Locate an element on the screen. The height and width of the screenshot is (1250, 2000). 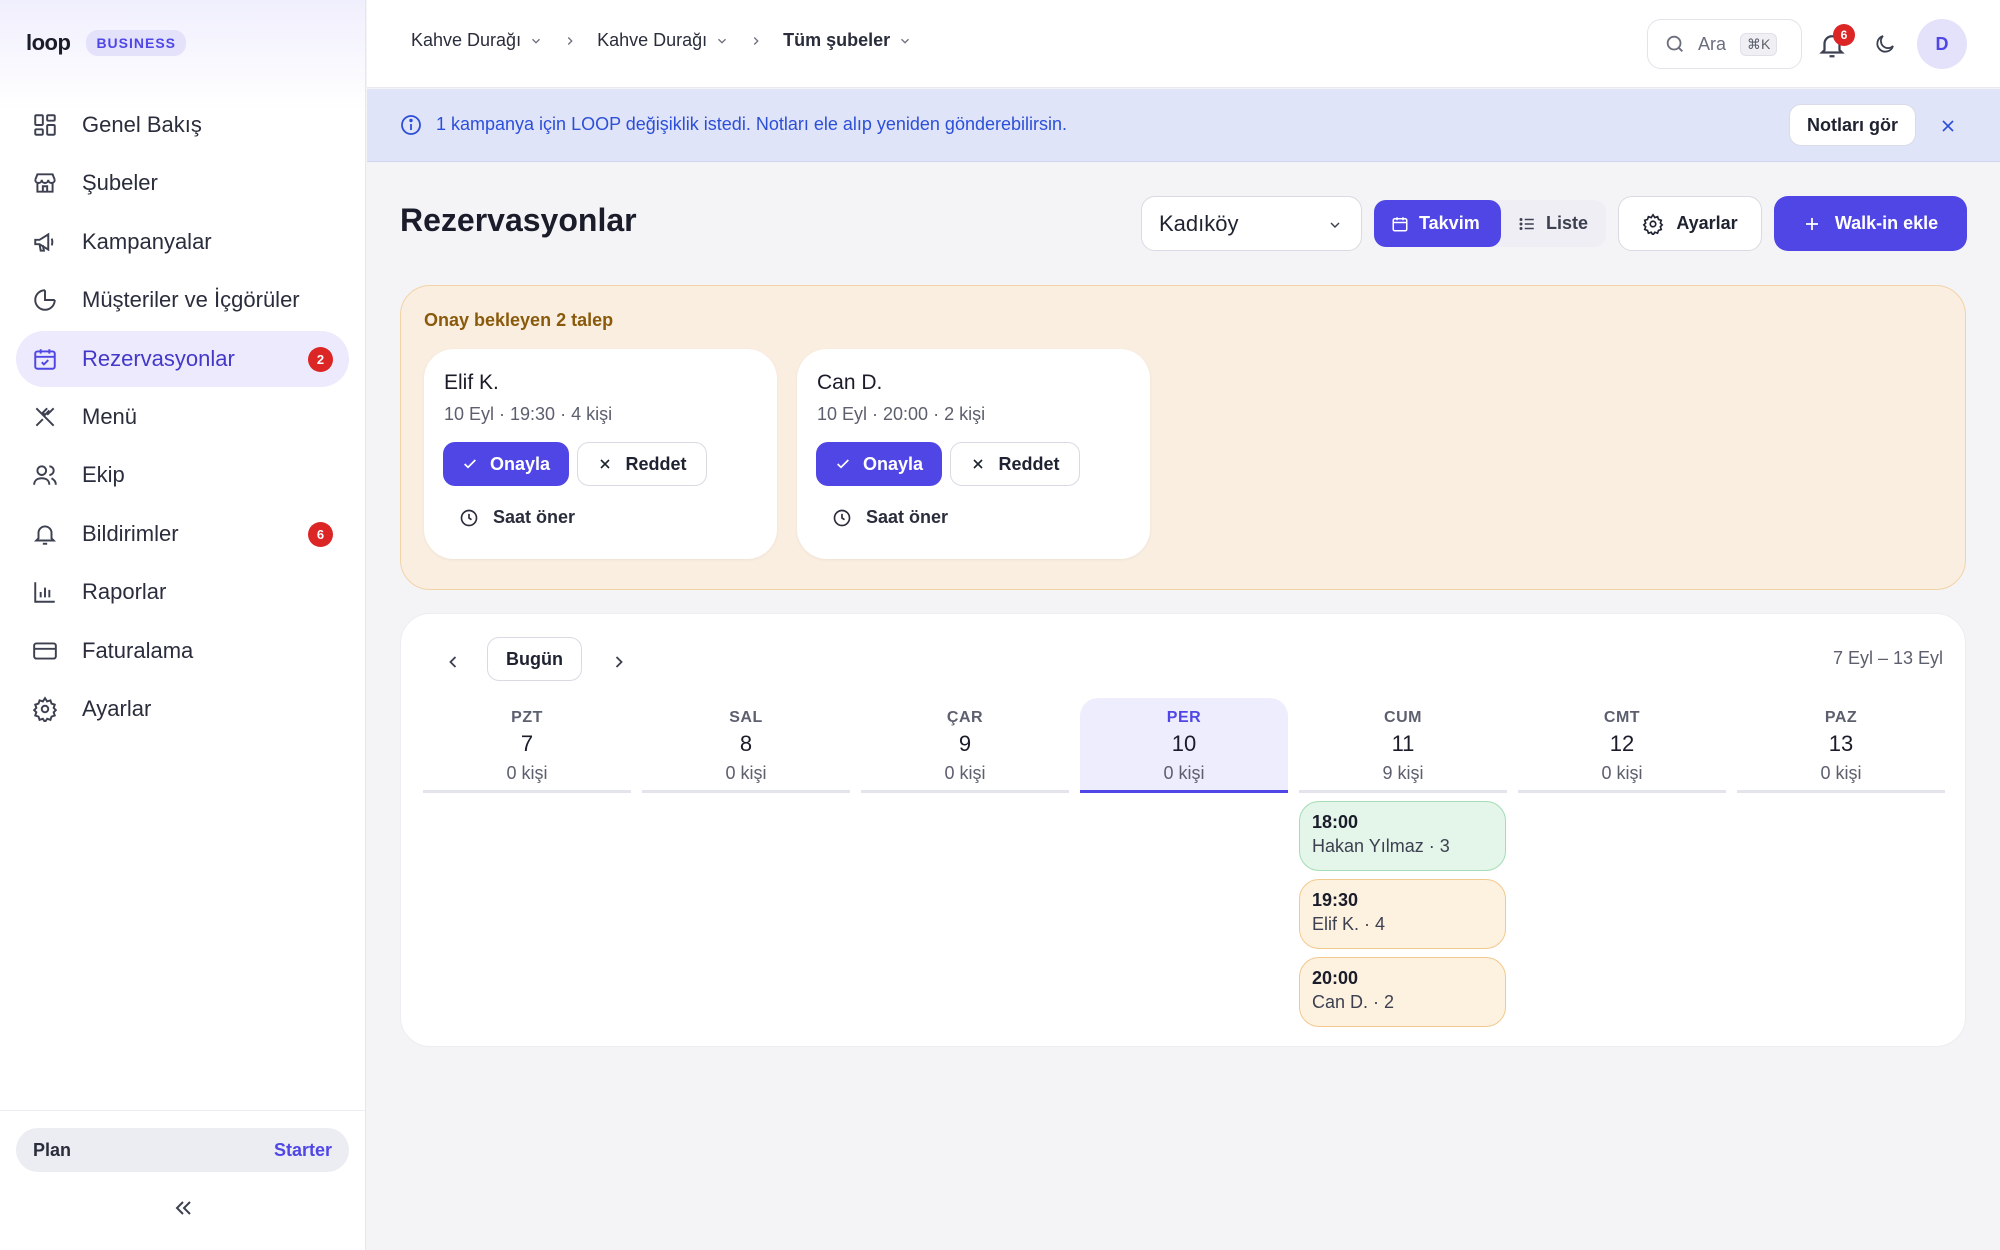
list-icon is located at coordinates (1526, 223).